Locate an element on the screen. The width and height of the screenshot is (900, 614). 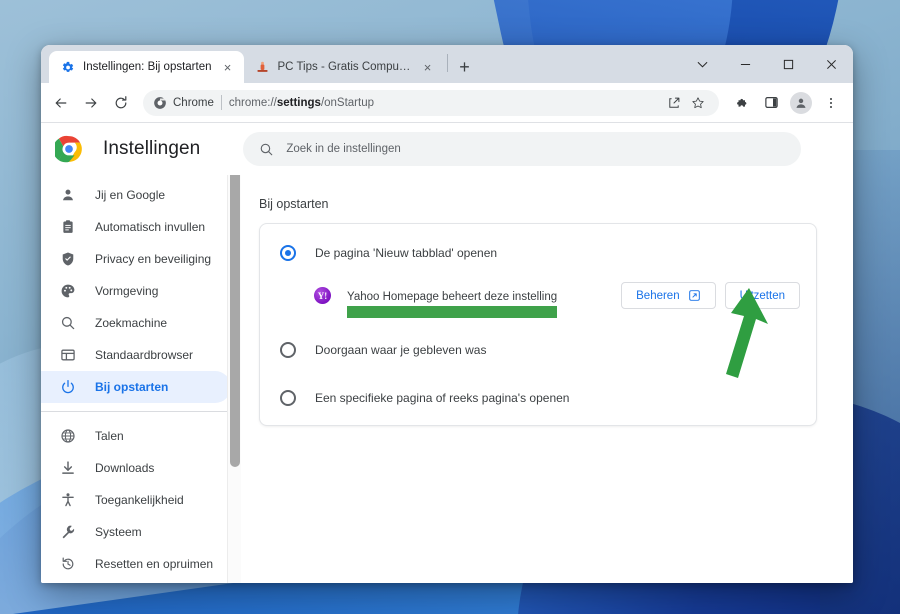
arrow-left-icon is located at coordinates (61, 102).